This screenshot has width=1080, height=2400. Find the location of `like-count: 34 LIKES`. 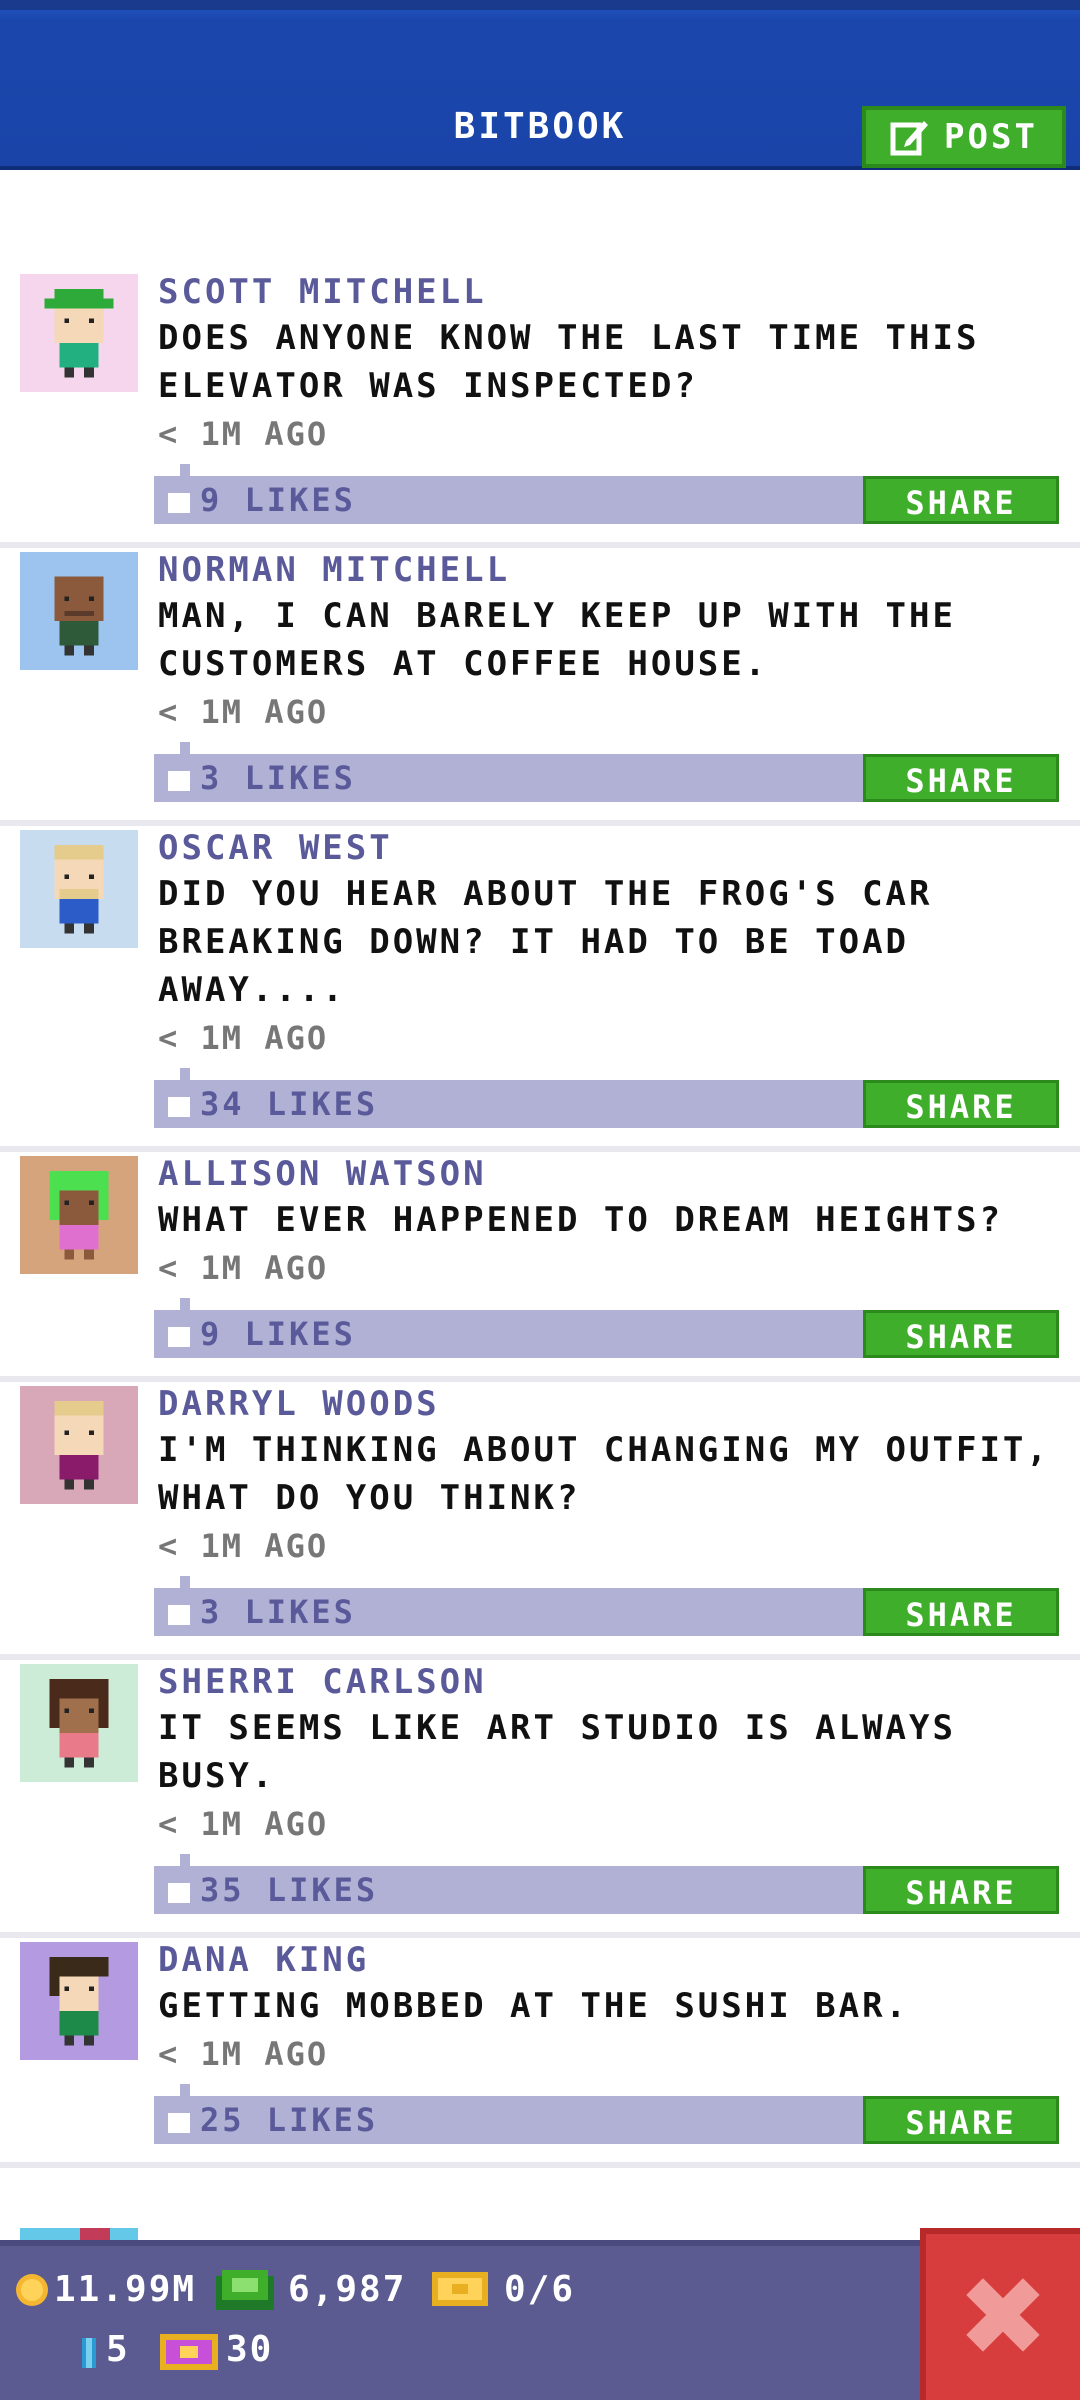

like-count: 34 LIKES is located at coordinates (289, 1104).